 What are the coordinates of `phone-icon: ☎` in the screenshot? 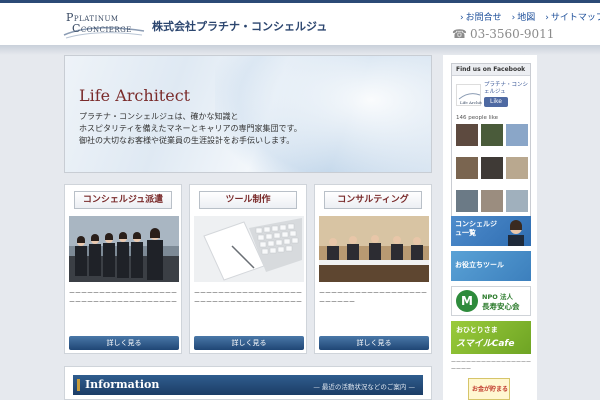 It's located at (459, 34).